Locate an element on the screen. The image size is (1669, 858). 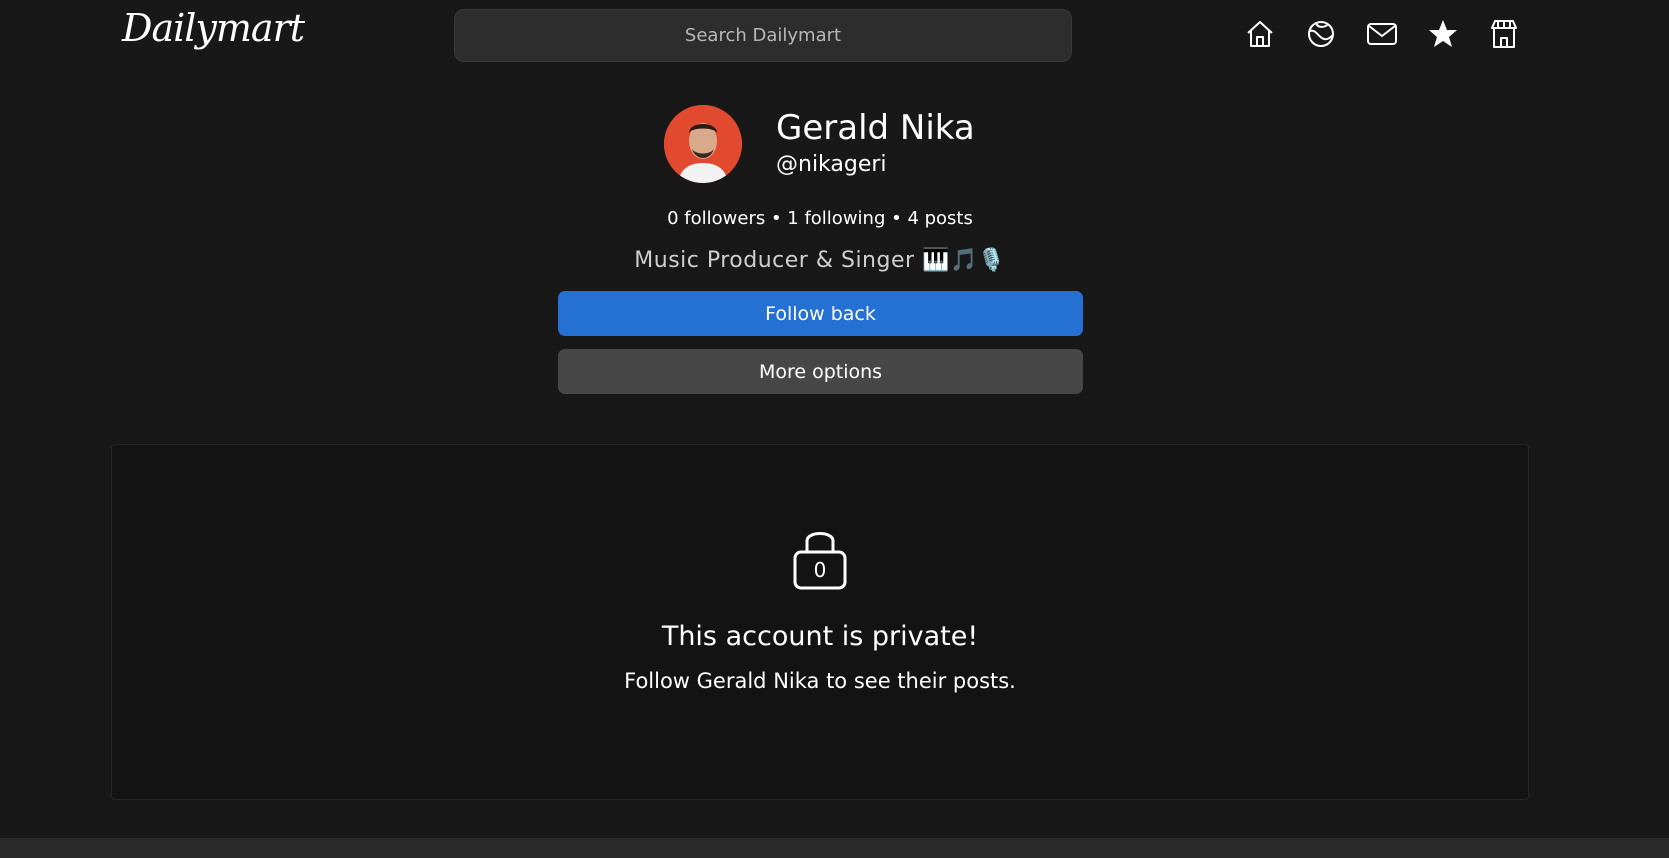
follow-back-button: Follow back is located at coordinates (820, 313).